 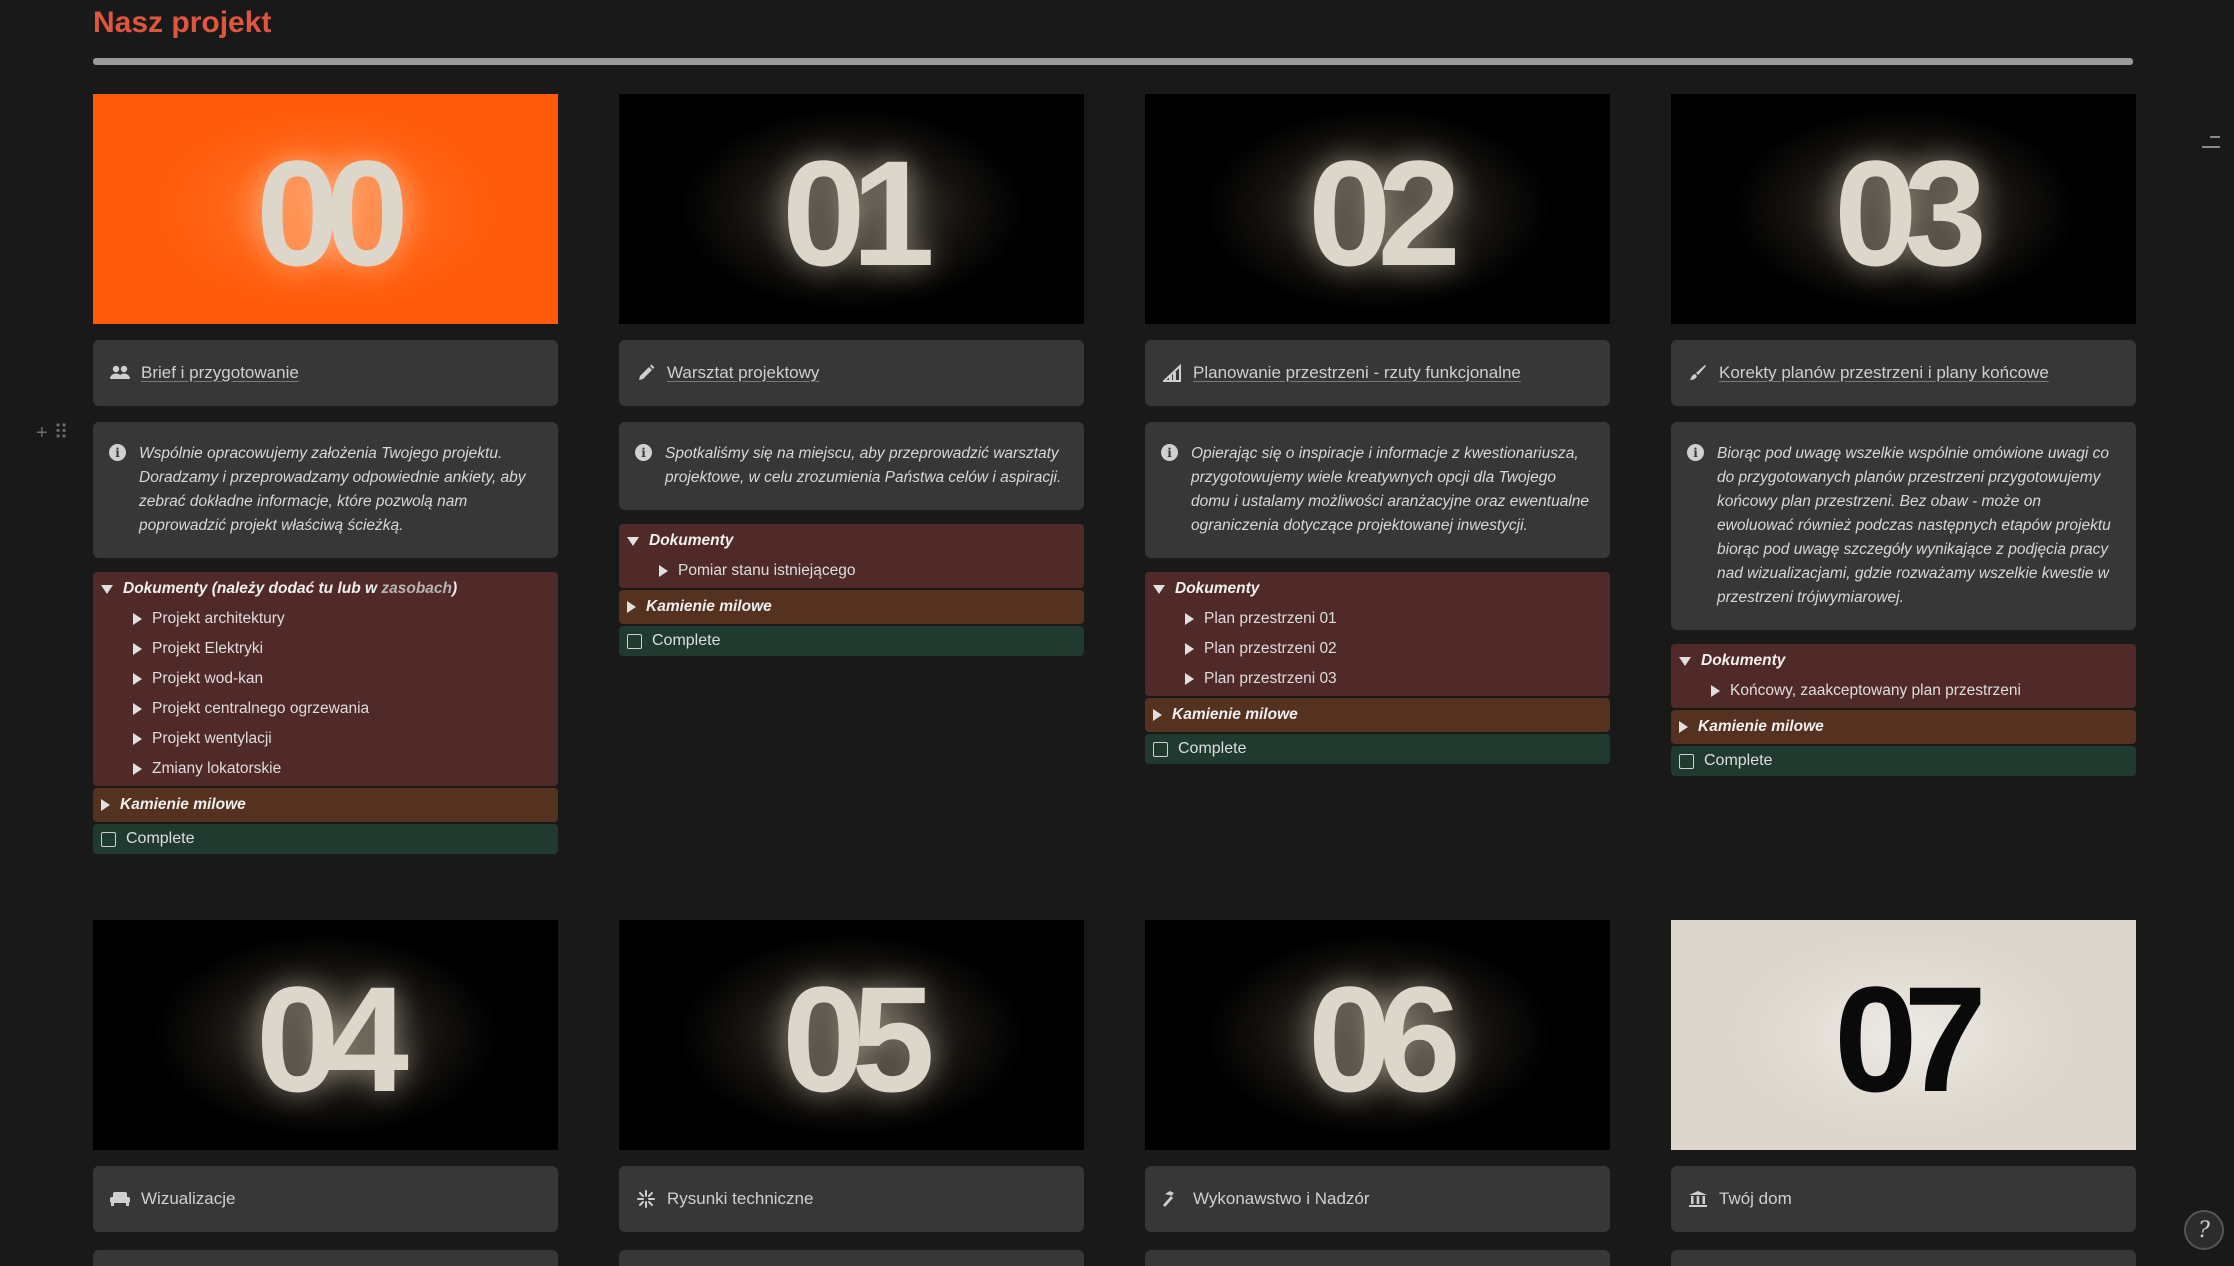 I want to click on document-item: Projekt wentylacji, so click(x=325, y=739).